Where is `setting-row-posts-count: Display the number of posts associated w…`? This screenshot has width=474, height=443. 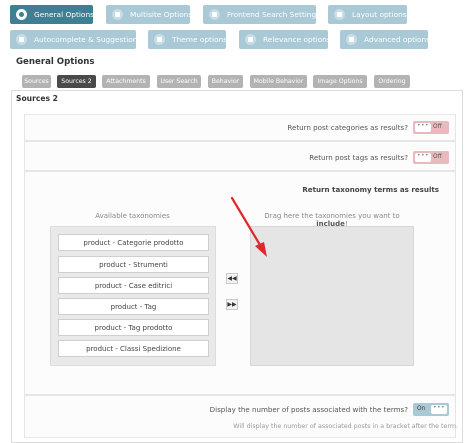
setting-row-posts-count: Display the number of posts associated w… is located at coordinates (240, 416).